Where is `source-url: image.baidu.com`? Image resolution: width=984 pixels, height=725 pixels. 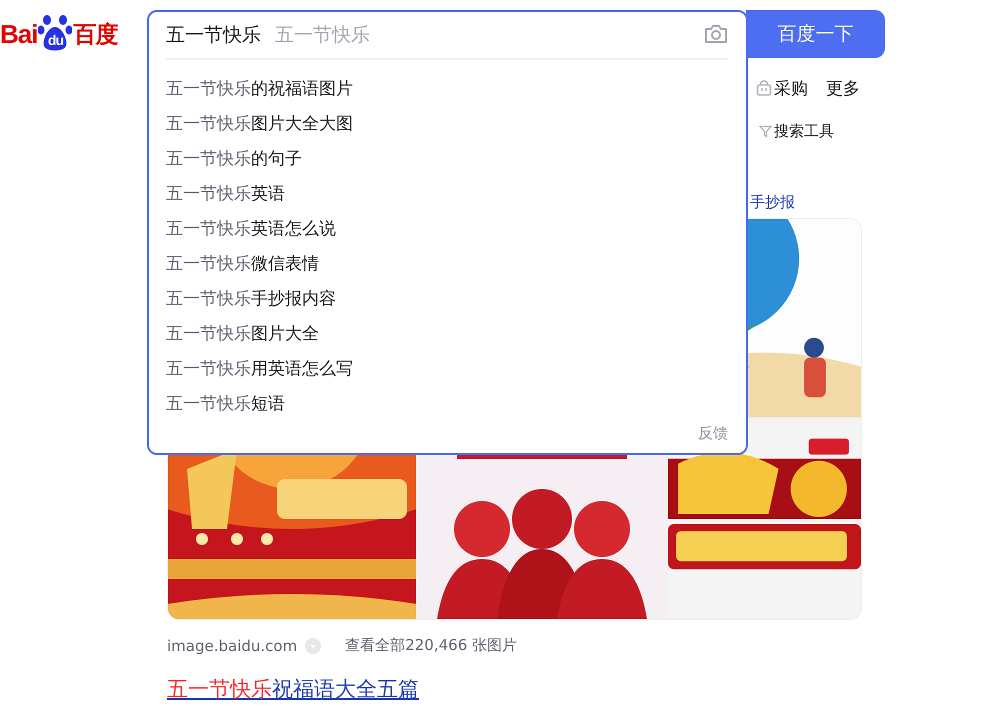
source-url: image.baidu.com is located at coordinates (232, 645).